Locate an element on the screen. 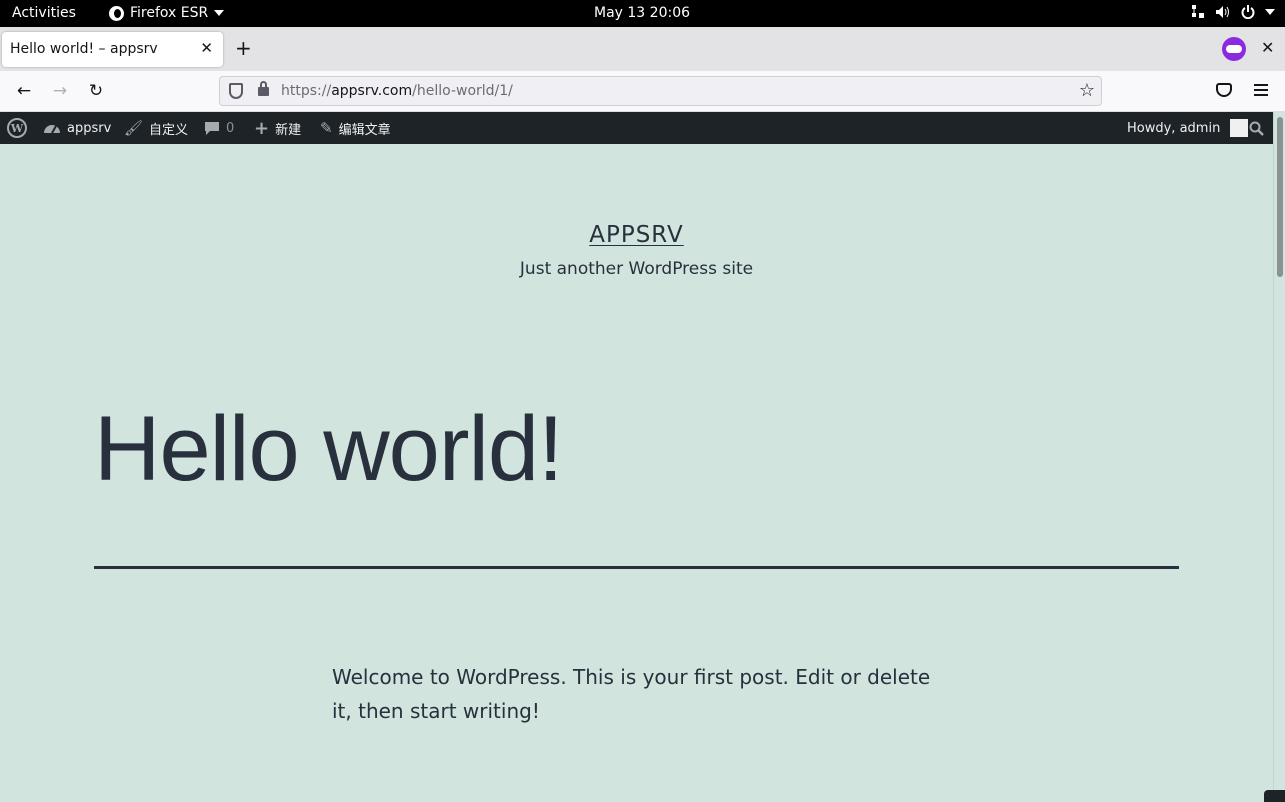 The width and height of the screenshot is (1285, 802). activities-button: Activities is located at coordinates (44, 13).